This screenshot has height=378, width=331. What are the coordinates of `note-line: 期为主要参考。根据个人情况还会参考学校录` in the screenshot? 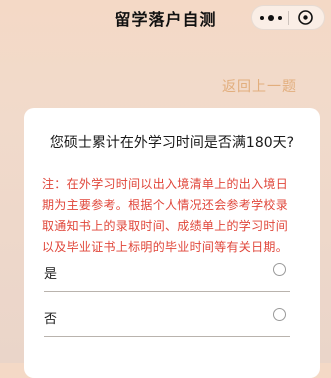 It's located at (165, 205).